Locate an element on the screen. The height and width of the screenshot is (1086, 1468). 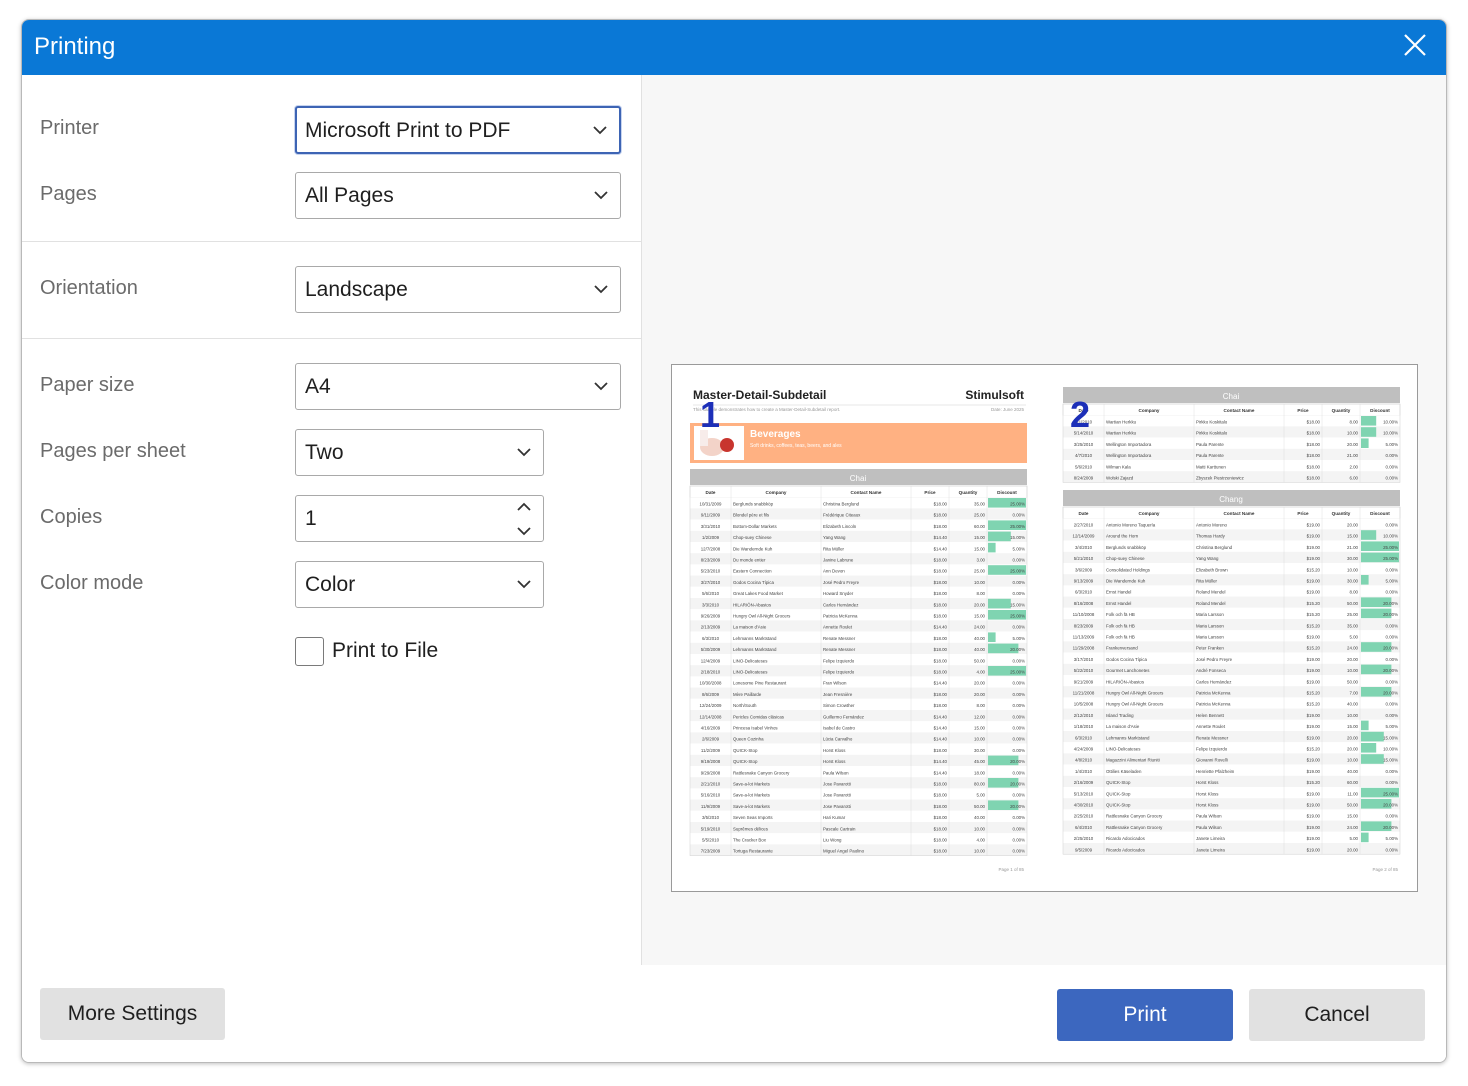
printer-select: Microsoft Print to PDF is located at coordinates (458, 130).